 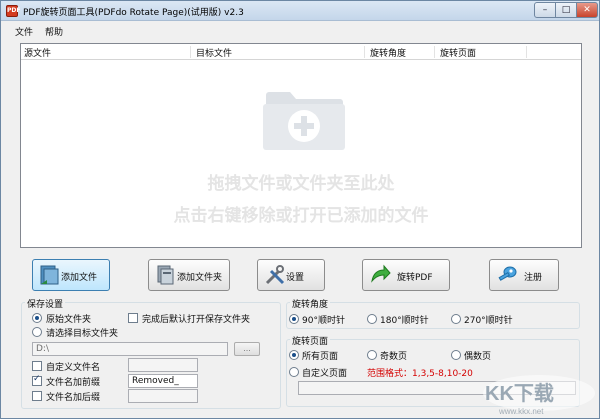 I want to click on key-icon, so click(x=507, y=273).